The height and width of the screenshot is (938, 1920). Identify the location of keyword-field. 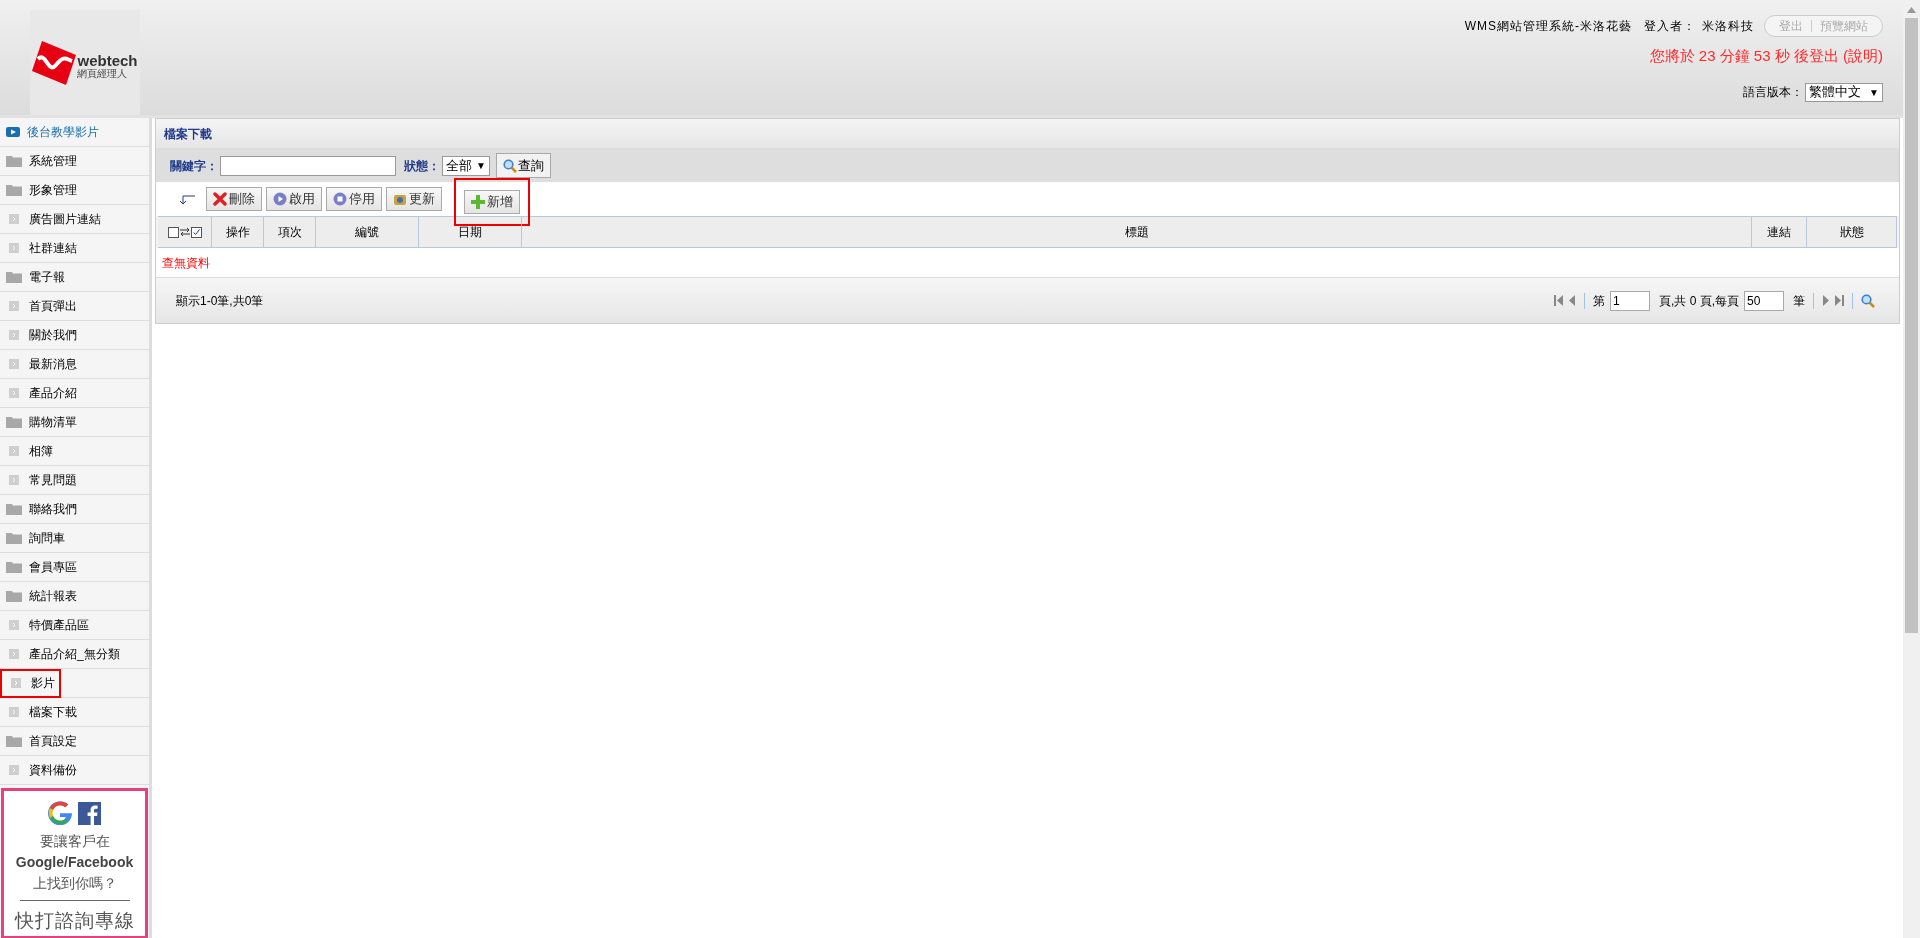
(308, 165).